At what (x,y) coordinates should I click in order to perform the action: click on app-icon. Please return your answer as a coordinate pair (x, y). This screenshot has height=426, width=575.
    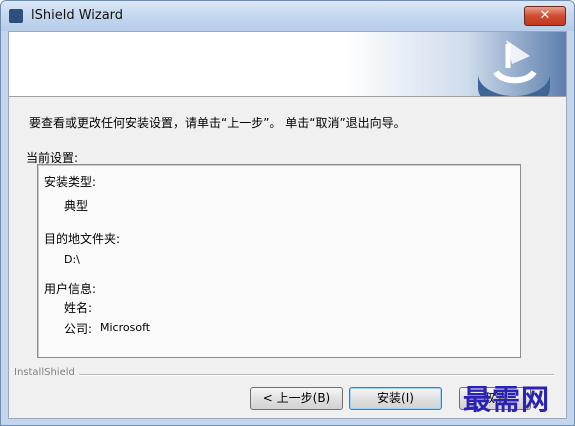
    Looking at the image, I should click on (16, 16).